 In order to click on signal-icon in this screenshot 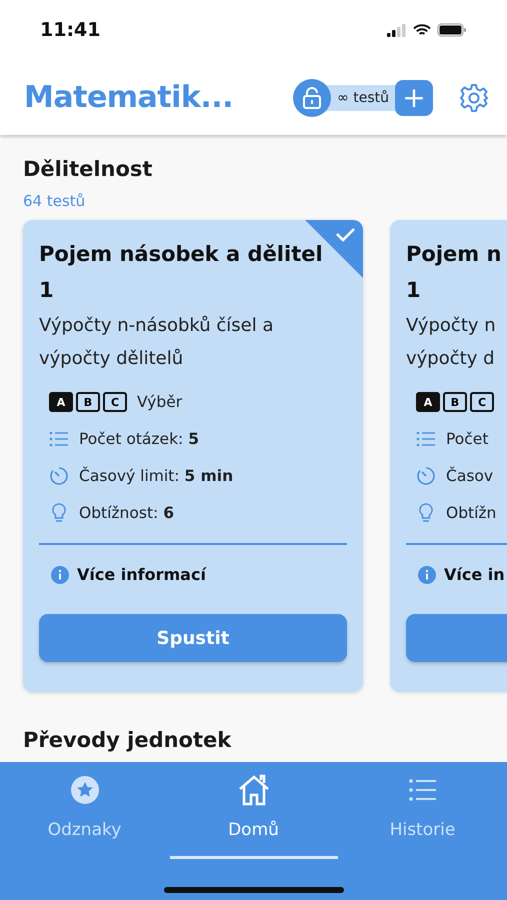, I will do `click(397, 30)`.